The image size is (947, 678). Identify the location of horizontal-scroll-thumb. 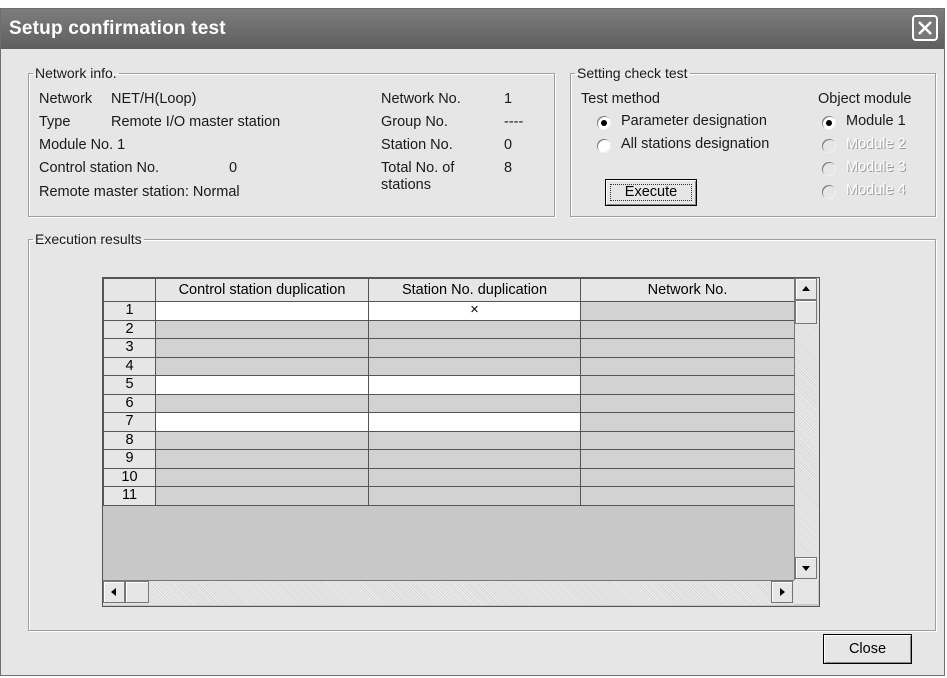
(137, 592).